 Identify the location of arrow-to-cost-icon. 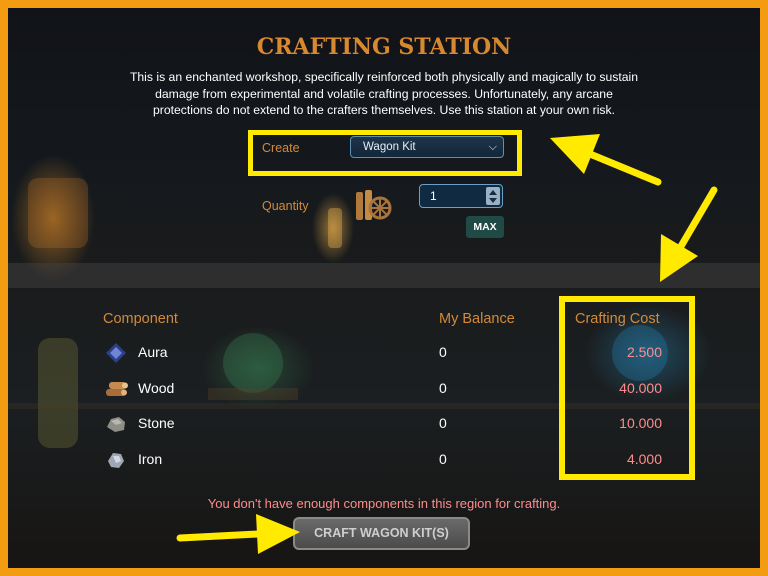
(689, 234).